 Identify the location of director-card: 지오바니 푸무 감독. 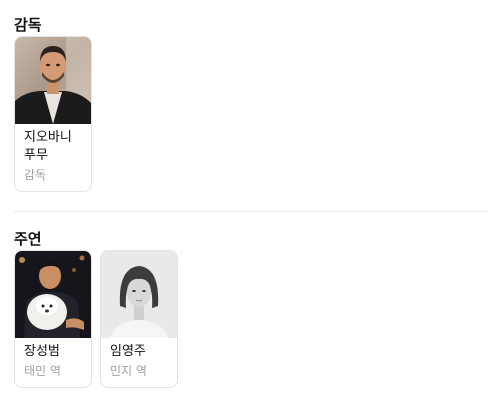
(53, 114).